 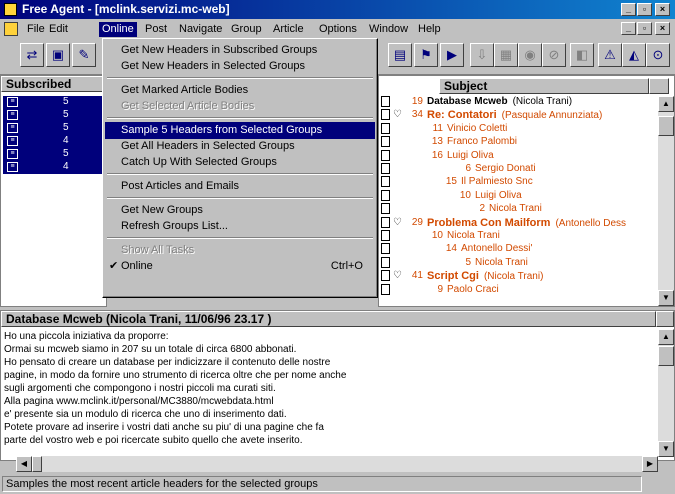 I want to click on h-scroll-thumb, so click(x=37, y=464).